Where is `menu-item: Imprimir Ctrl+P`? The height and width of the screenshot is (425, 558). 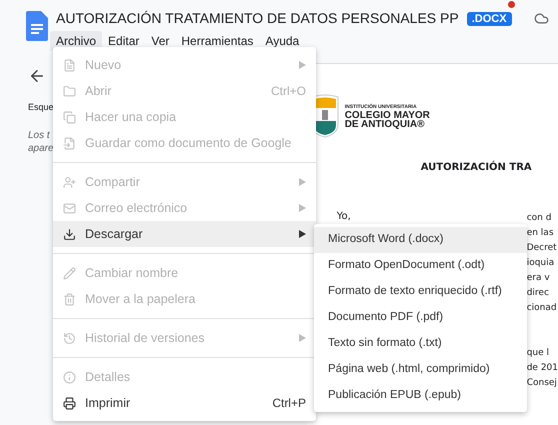 menu-item: Imprimir Ctrl+P is located at coordinates (184, 403).